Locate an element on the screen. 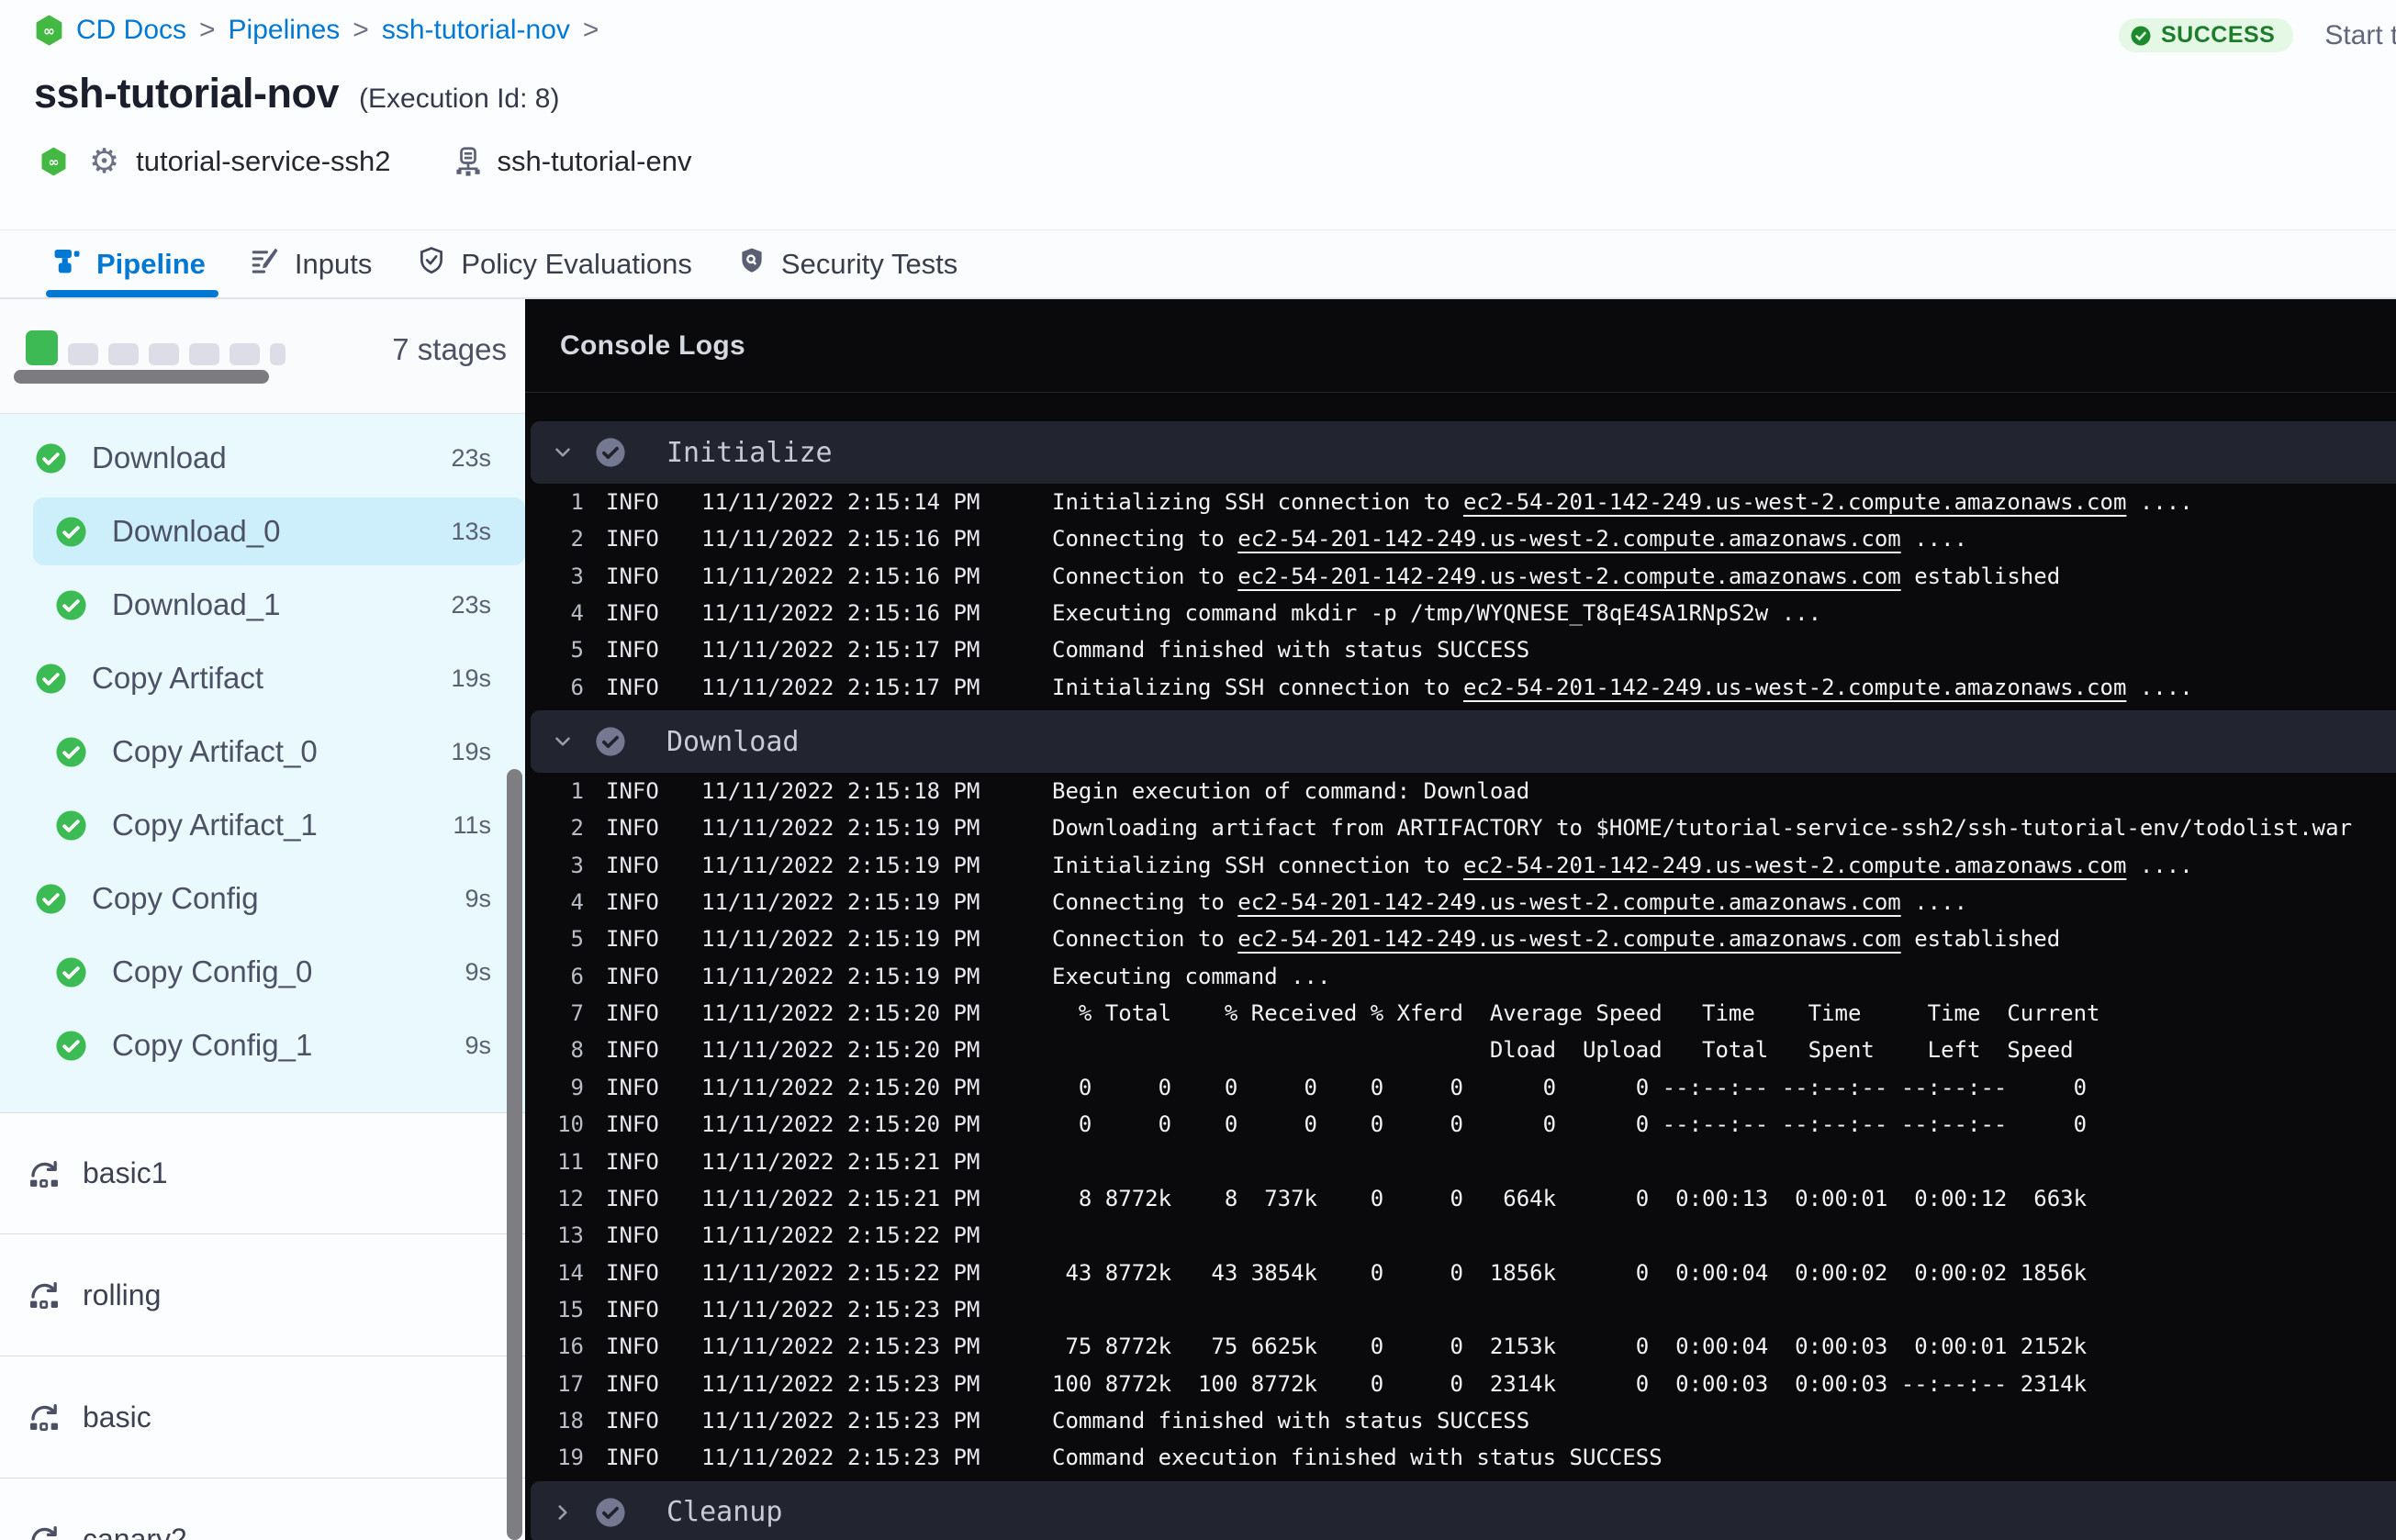  harness-logo-icon: ∞ is located at coordinates (54, 161).